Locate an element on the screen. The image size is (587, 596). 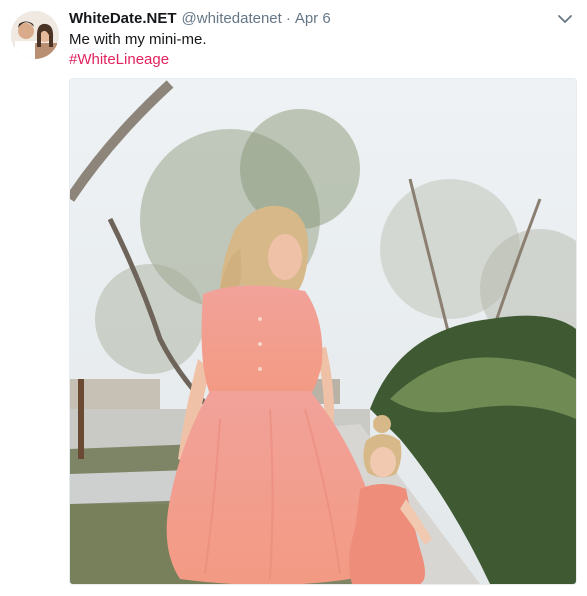
more-options-button is located at coordinates (565, 19).